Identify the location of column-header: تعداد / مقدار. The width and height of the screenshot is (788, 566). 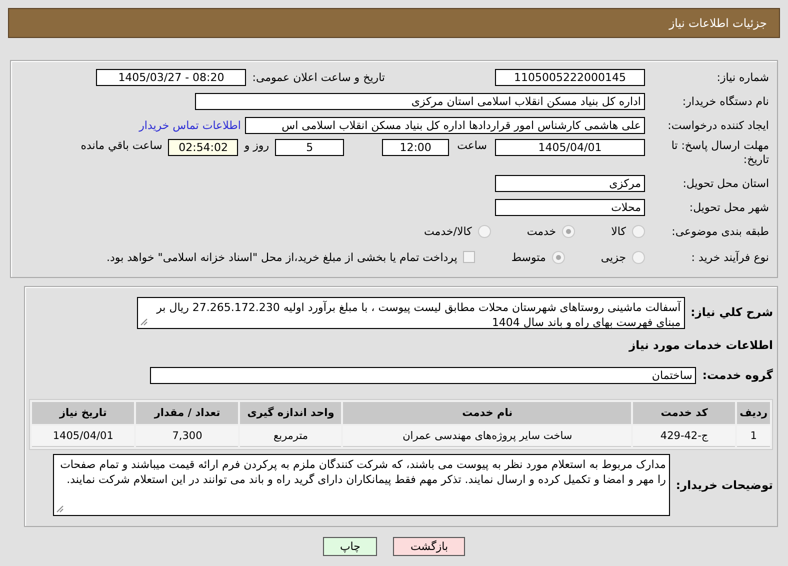
(187, 413).